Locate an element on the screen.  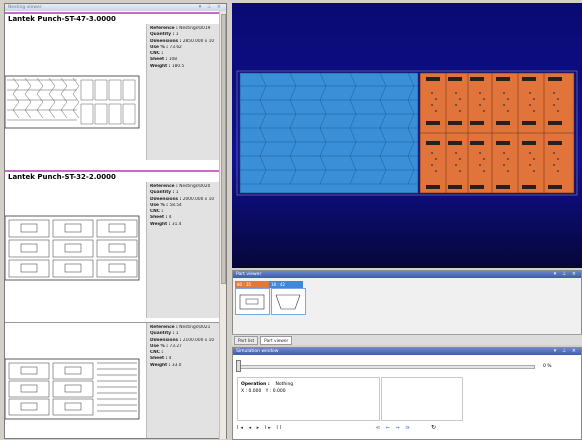
part-tab: 18 : 42 is located at coordinates (286, 284).